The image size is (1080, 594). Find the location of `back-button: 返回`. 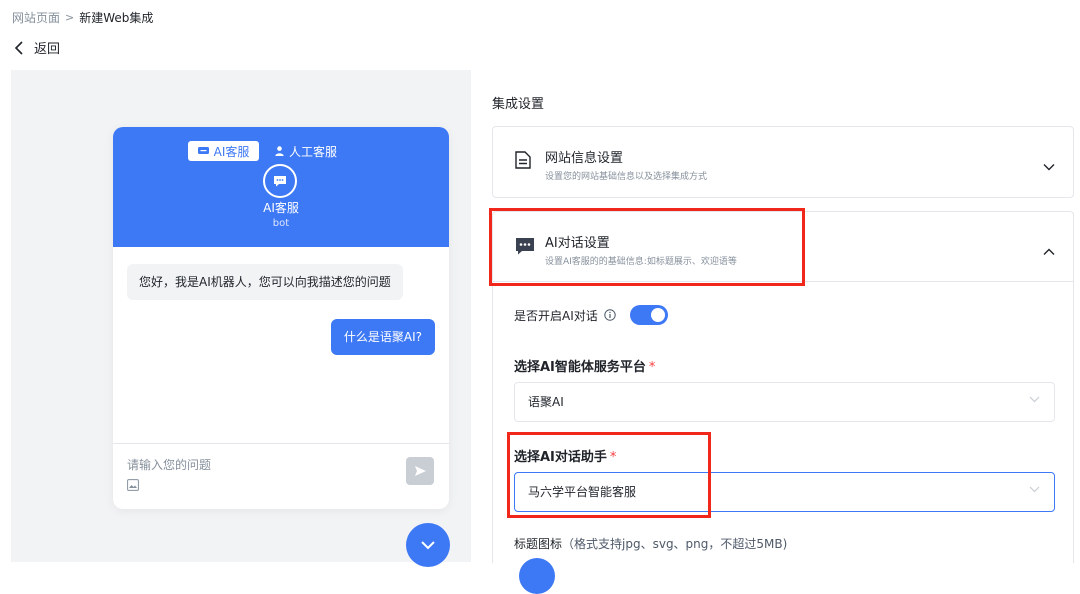

back-button: 返回 is located at coordinates (37, 47).